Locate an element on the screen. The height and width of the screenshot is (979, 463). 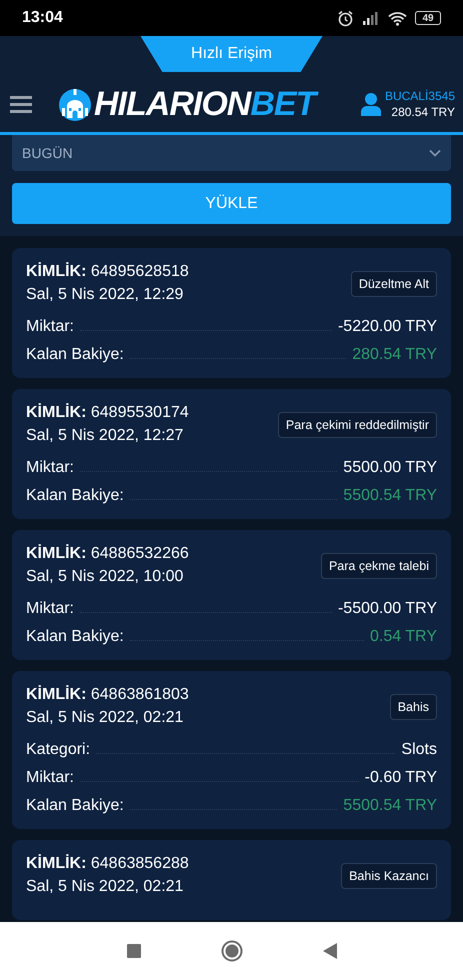
transaction-id: KİMLİK: 64863856288 is located at coordinates (107, 864).